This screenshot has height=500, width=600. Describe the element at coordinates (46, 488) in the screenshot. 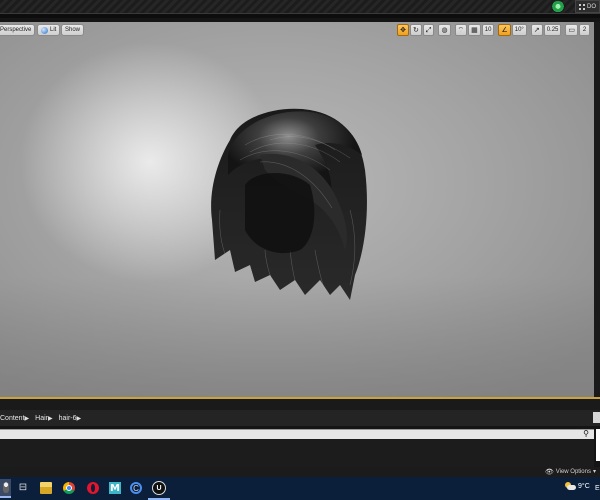

I see `file-explorer-icon` at that location.